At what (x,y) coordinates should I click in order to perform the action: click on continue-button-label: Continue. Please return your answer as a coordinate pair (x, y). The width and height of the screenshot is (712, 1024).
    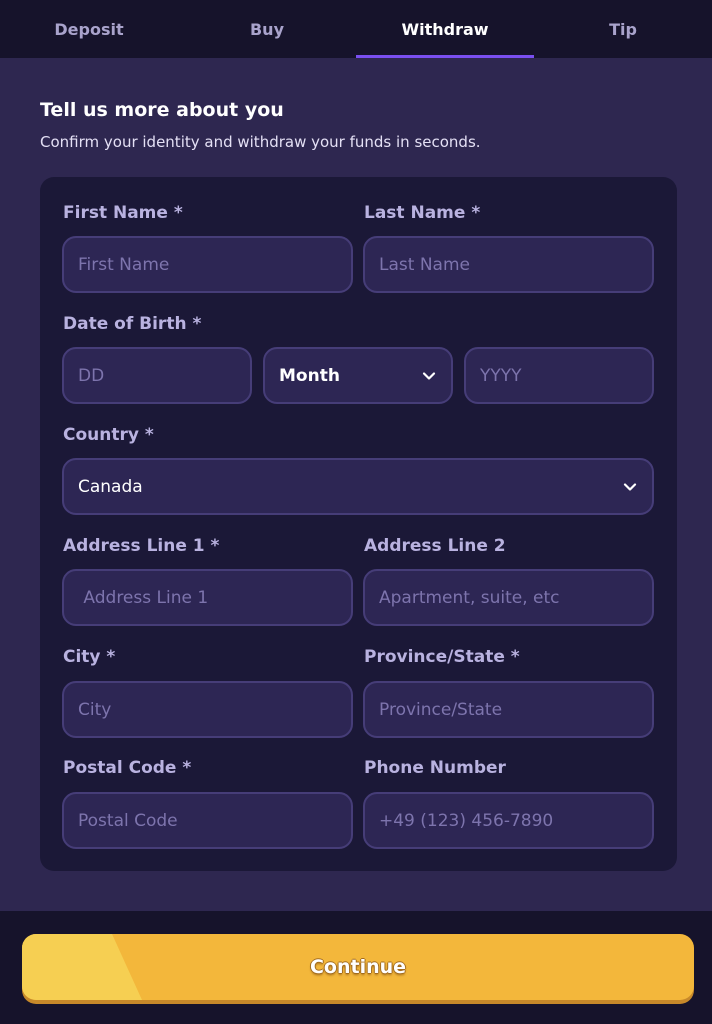
    Looking at the image, I should click on (358, 967).